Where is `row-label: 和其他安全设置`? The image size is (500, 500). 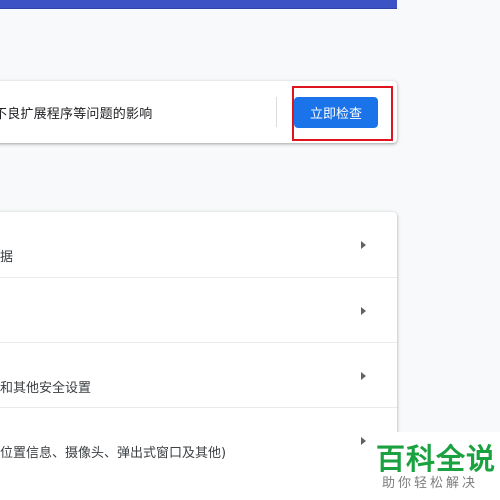
row-label: 和其他安全设置 is located at coordinates (46, 388).